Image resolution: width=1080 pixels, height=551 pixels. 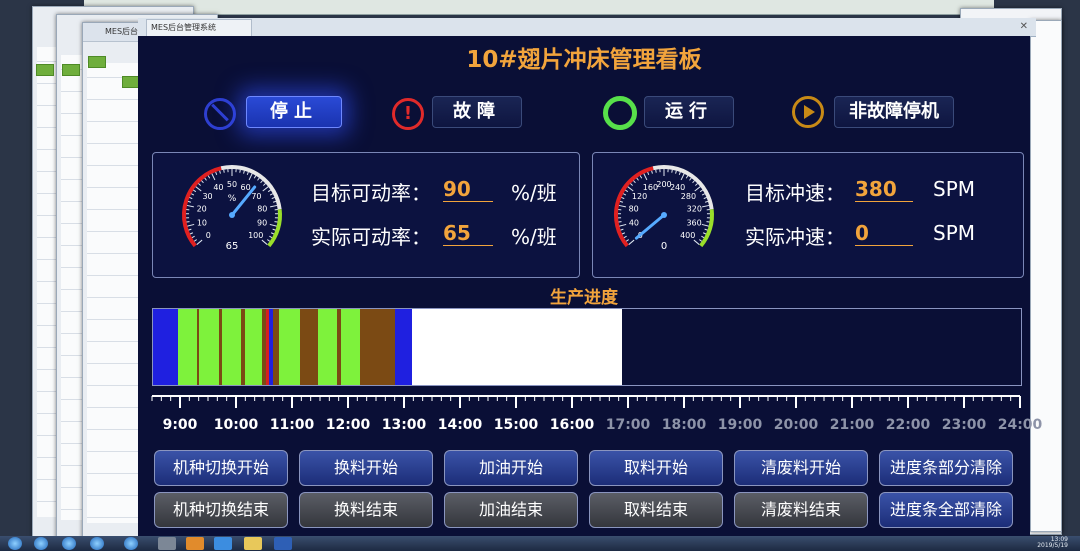 What do you see at coordinates (634, 209) in the screenshot?
I see `gauge-tick-label: 80` at bounding box center [634, 209].